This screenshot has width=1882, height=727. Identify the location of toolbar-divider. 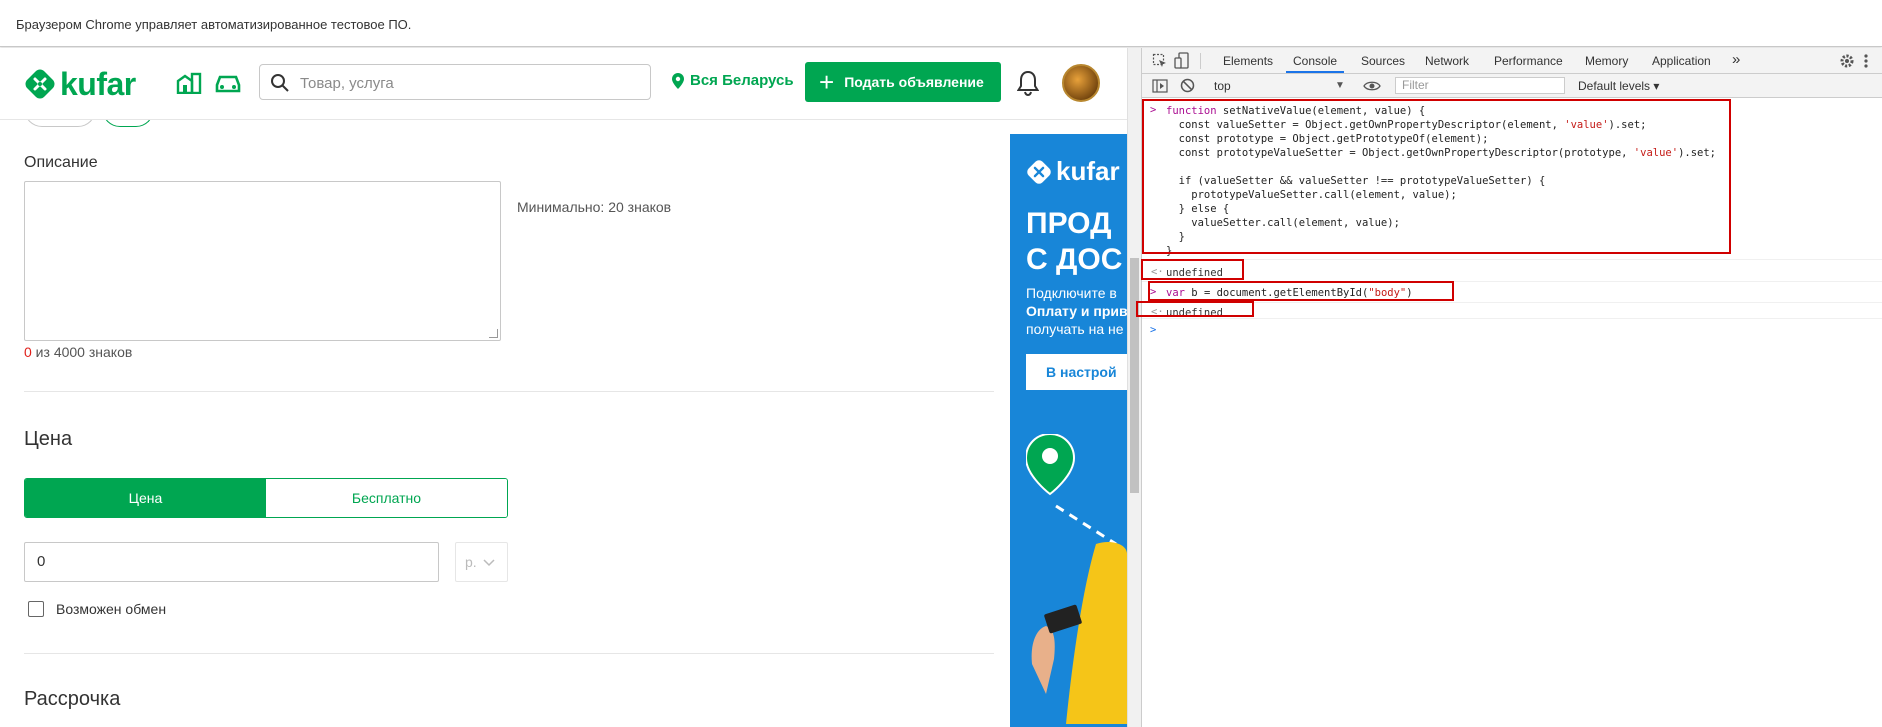
(1200, 61).